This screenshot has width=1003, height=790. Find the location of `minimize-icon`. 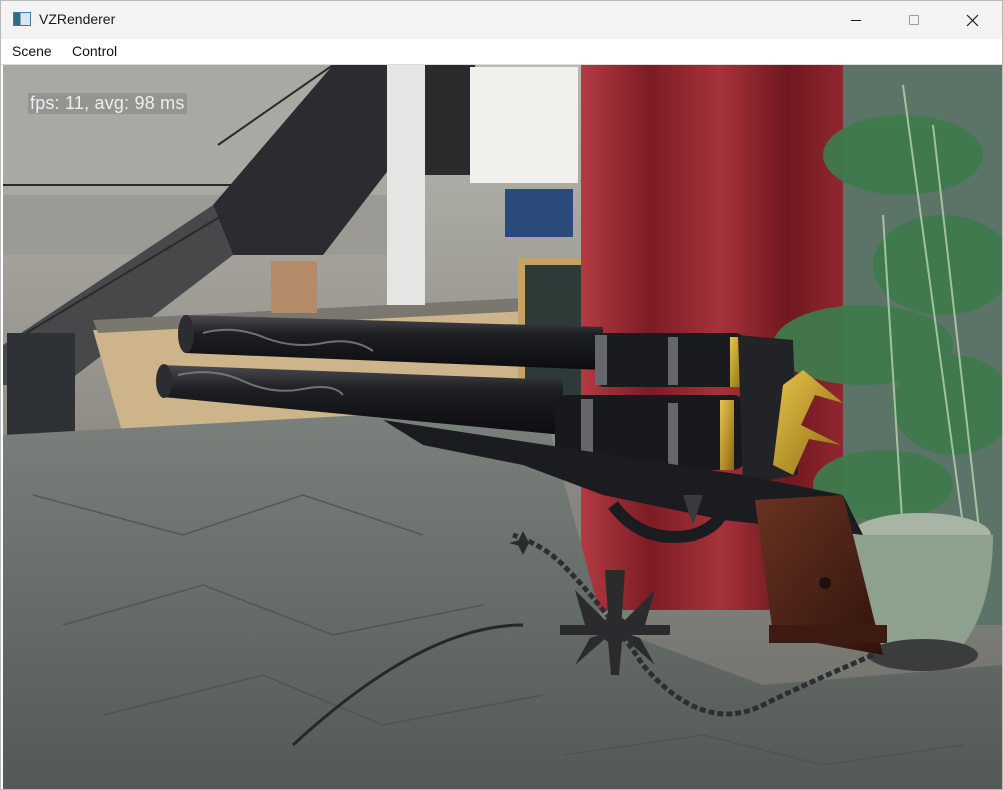

minimize-icon is located at coordinates (856, 20).